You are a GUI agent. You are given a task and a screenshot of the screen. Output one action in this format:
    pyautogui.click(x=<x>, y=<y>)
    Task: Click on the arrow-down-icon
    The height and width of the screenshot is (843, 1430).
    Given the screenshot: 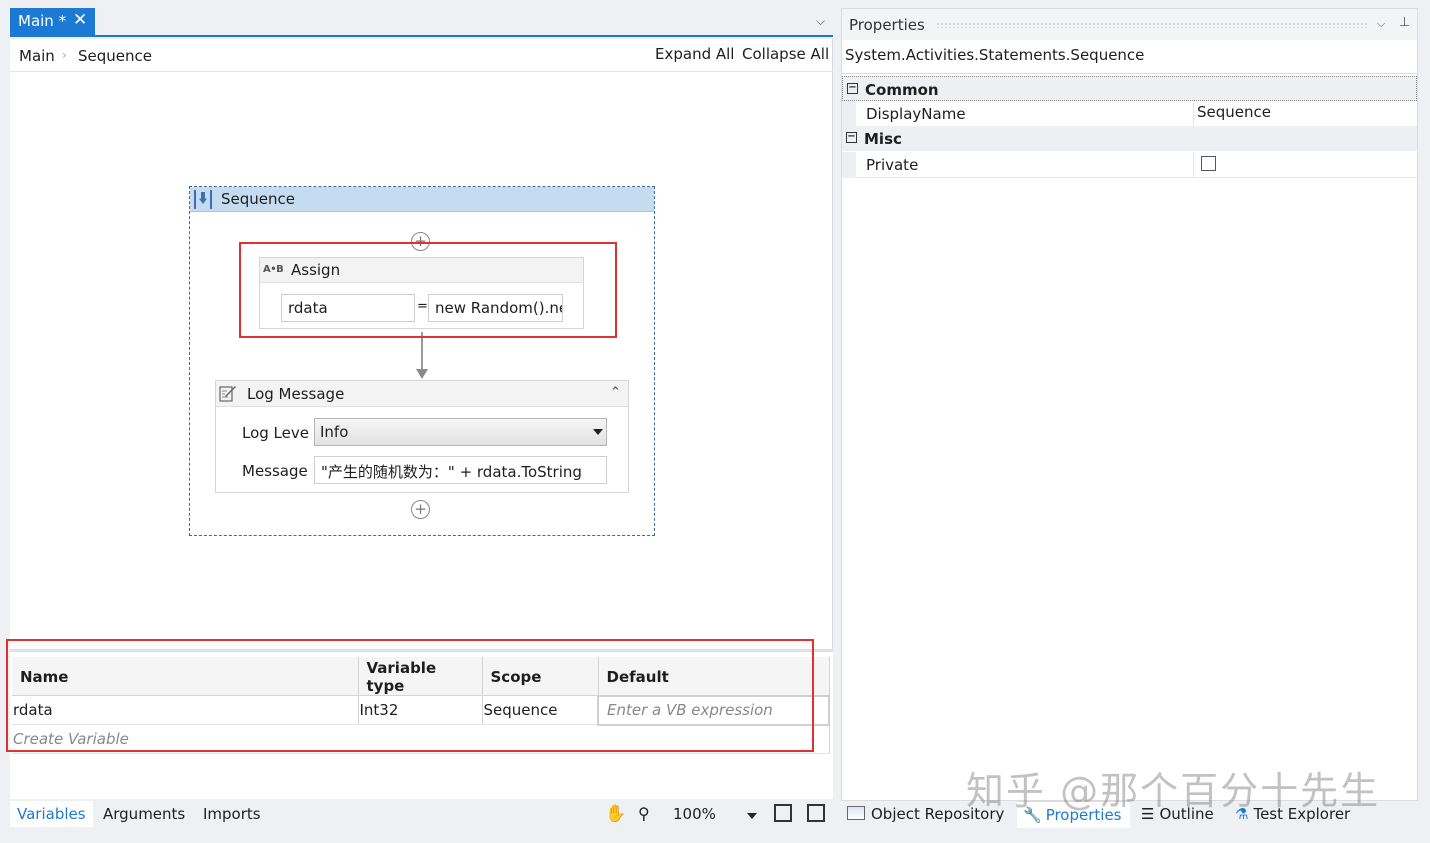 What is the action you would take?
    pyautogui.click(x=422, y=374)
    